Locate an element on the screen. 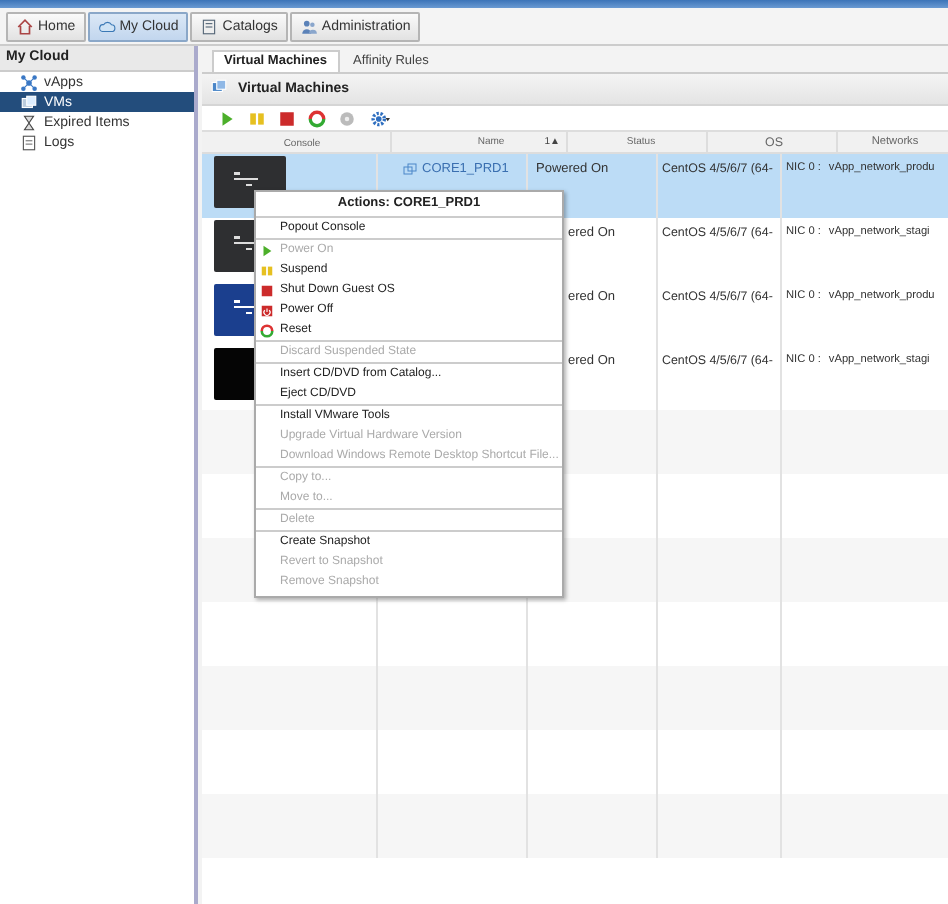 The width and height of the screenshot is (948, 904). network-icon is located at coordinates (29, 82).